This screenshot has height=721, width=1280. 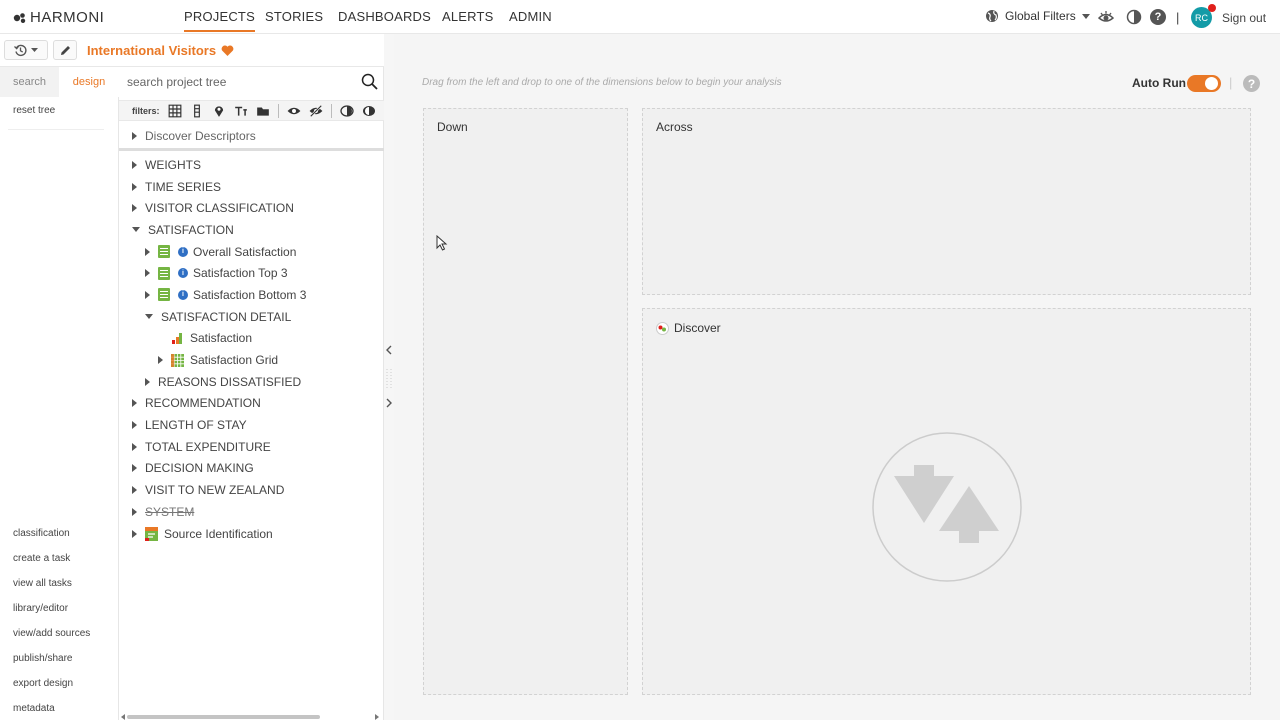 What do you see at coordinates (1244, 18) in the screenshot?
I see `sign-out-link: Sign out` at bounding box center [1244, 18].